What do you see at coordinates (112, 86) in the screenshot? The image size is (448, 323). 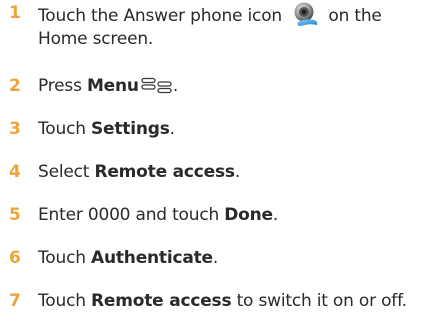 I see `menu-key-label: Menu` at bounding box center [112, 86].